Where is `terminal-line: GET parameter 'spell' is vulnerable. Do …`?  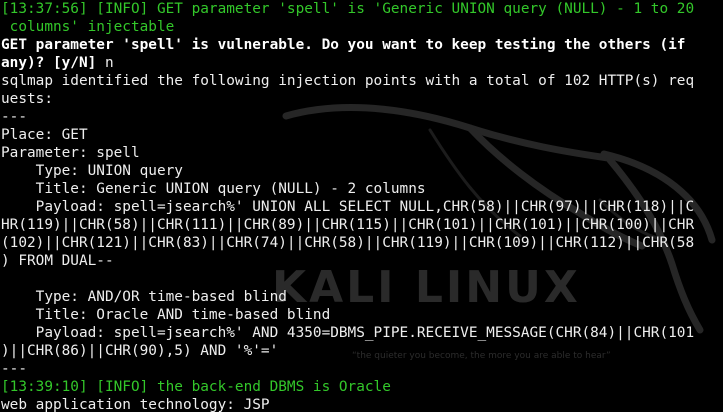 terminal-line: GET parameter 'spell' is vulnerable. Do … is located at coordinates (343, 45).